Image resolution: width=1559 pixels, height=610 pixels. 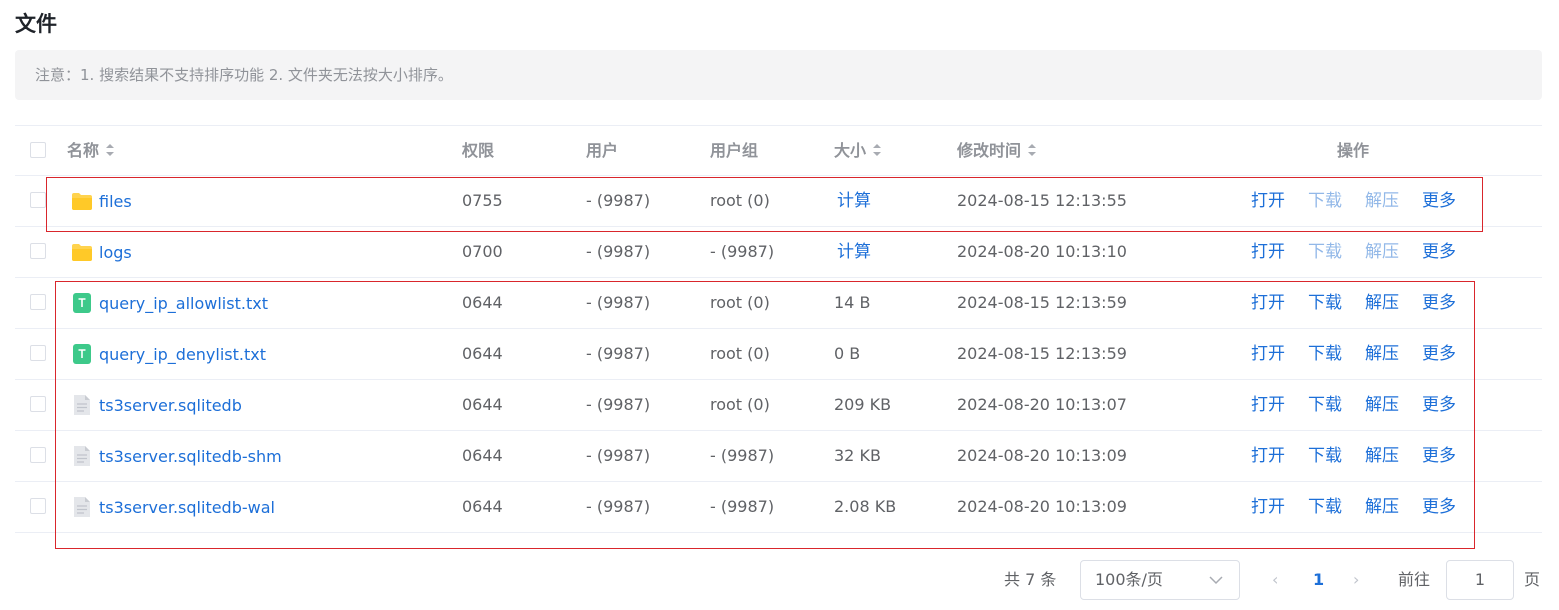 I want to click on page-number-current: 1, so click(x=1318, y=580).